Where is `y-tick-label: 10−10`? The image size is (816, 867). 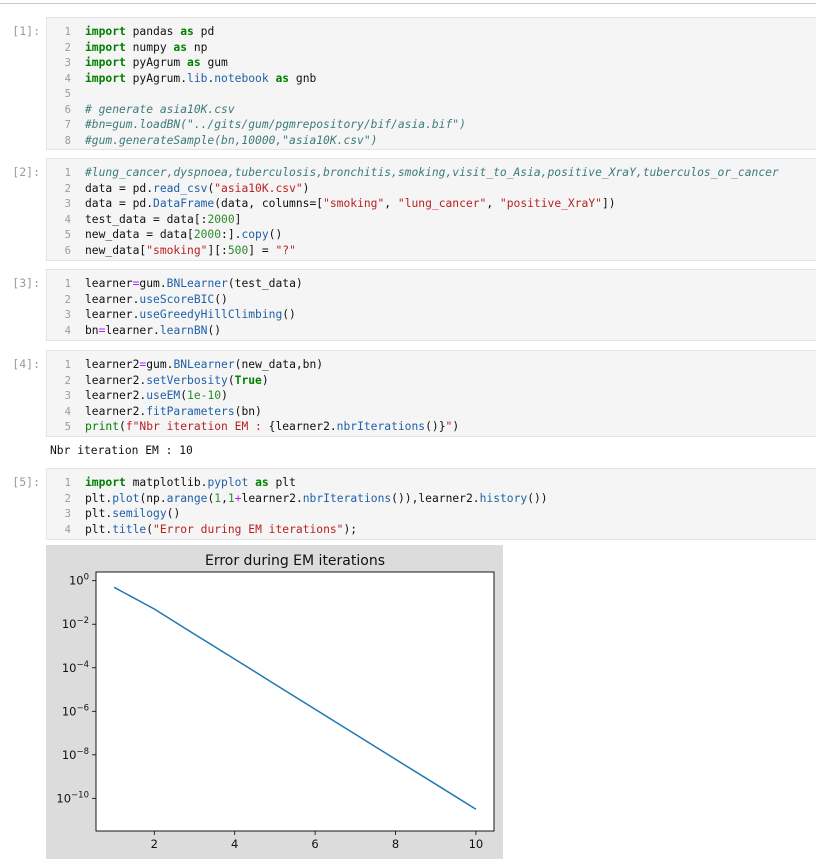
y-tick-label: 10−10 is located at coordinates (72, 797).